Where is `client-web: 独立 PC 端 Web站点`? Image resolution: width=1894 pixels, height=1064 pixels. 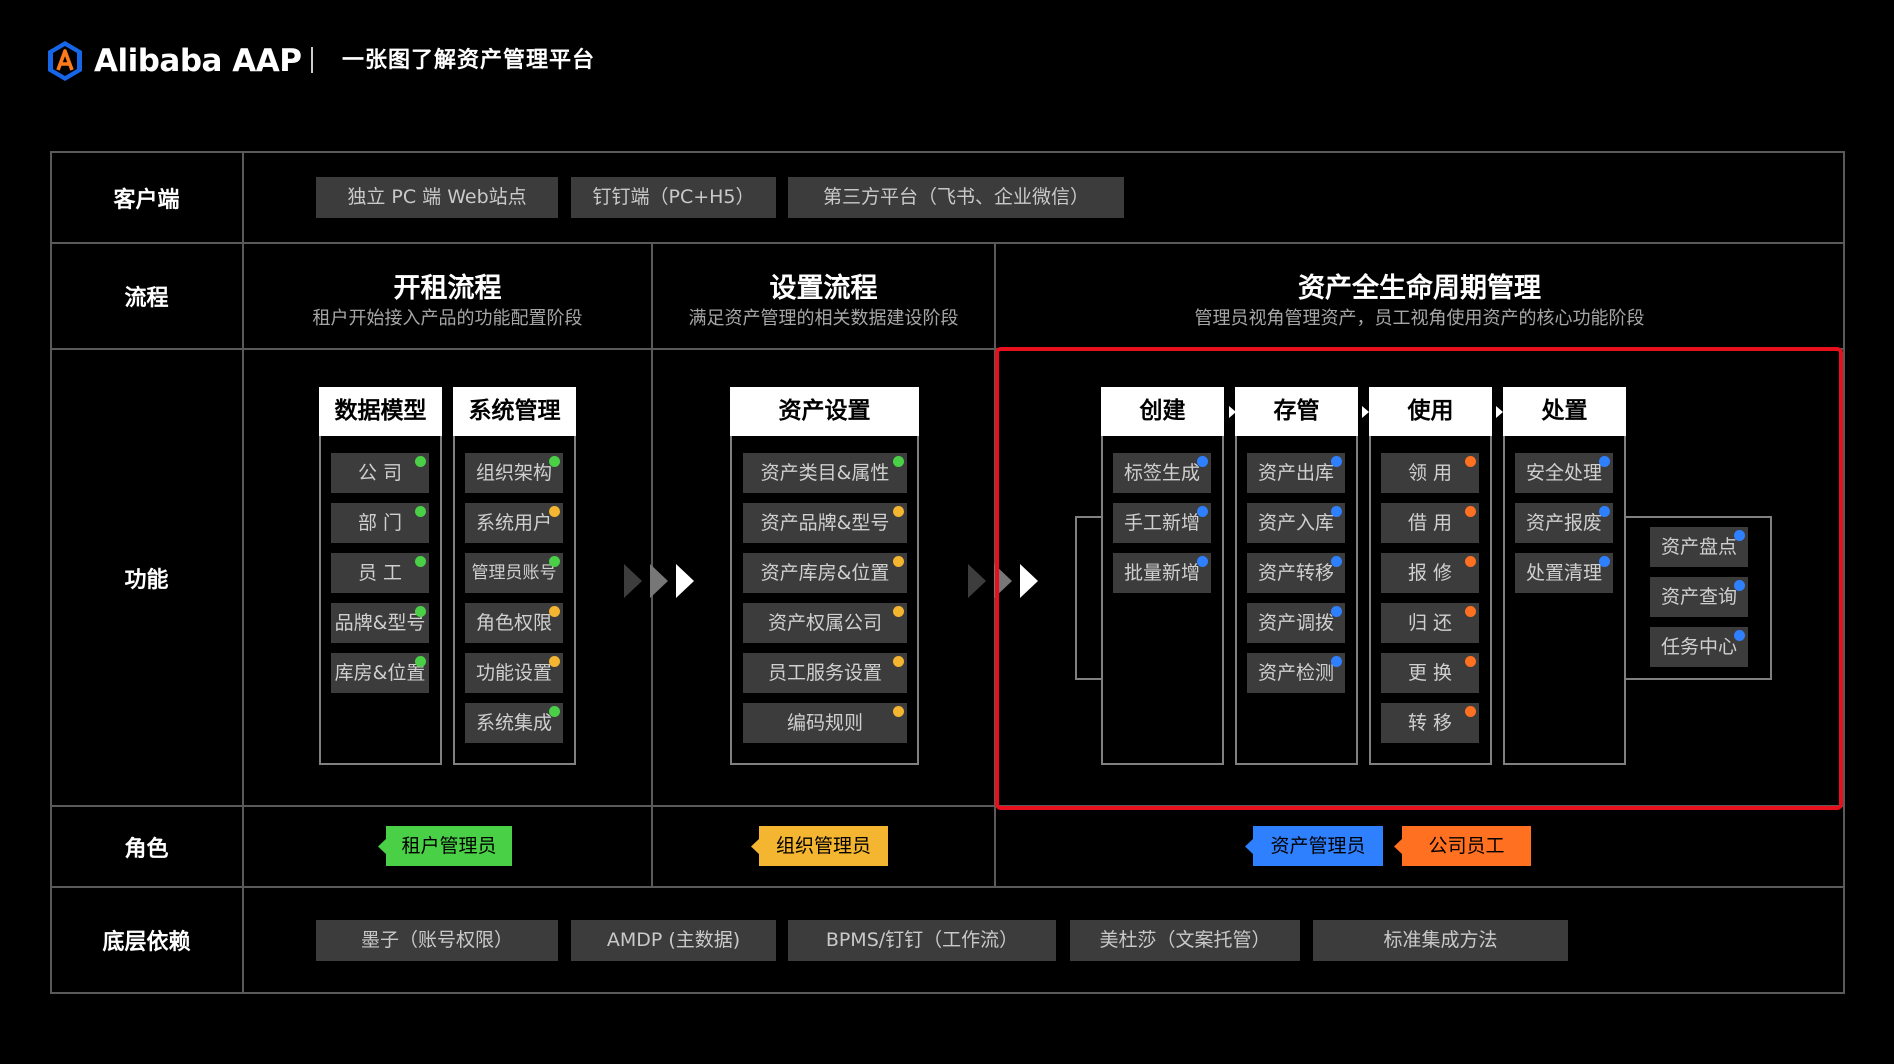 client-web: 独立 PC 端 Web站点 is located at coordinates (437, 197).